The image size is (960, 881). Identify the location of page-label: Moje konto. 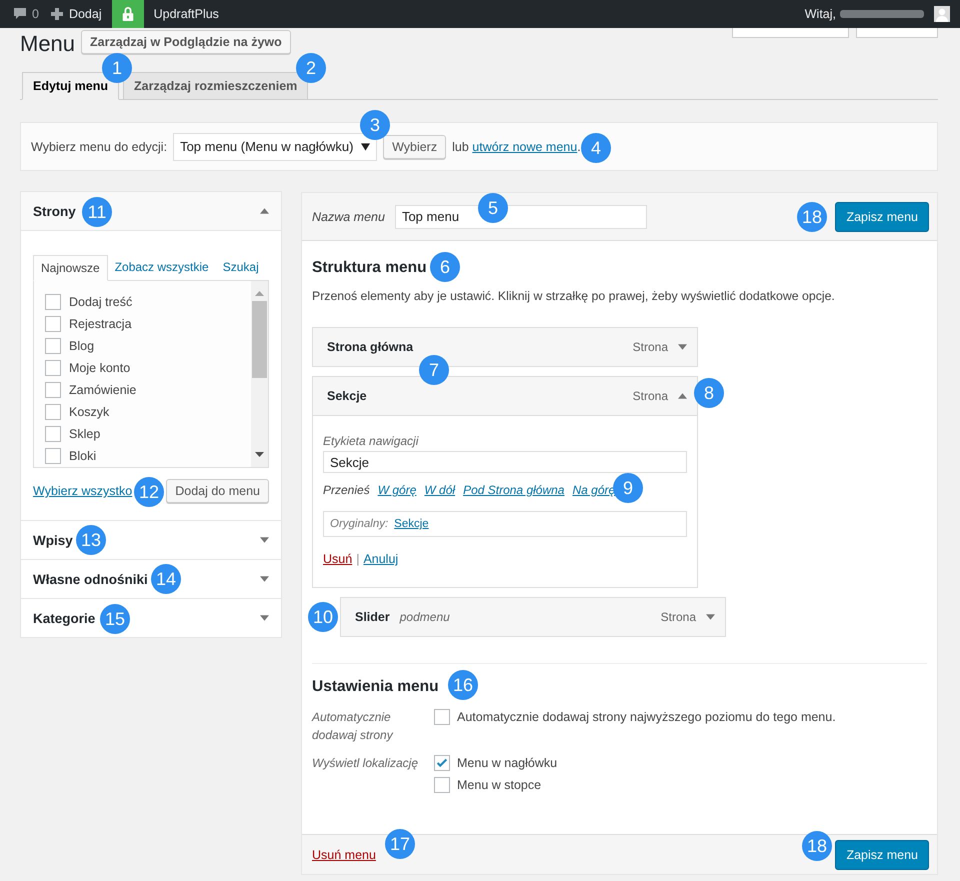
(99, 368).